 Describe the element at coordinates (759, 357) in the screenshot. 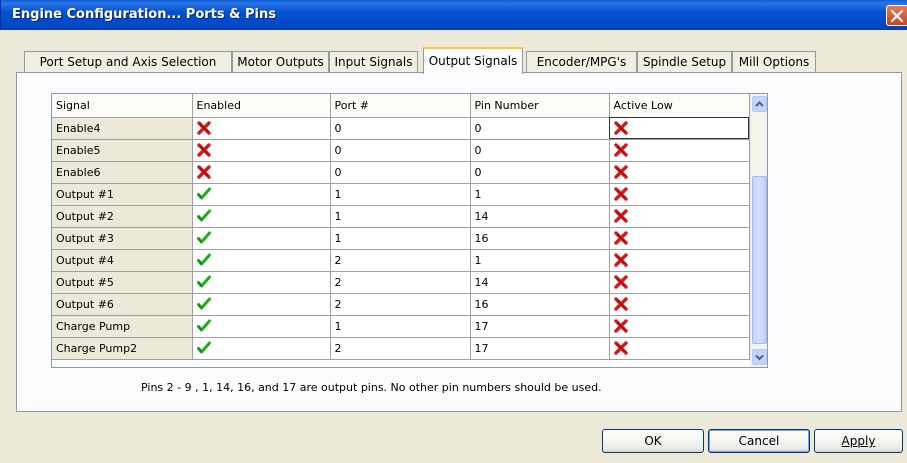

I see `scroll-down-button` at that location.